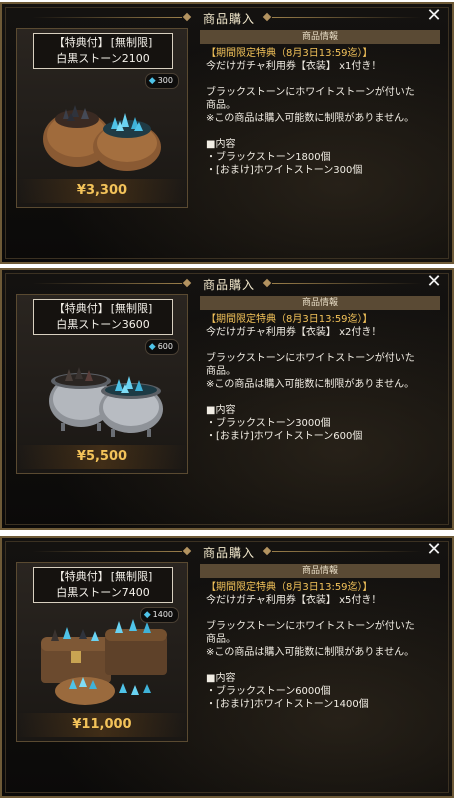 This screenshot has width=454, height=800. Describe the element at coordinates (102, 725) in the screenshot. I see `price: ¥11,000` at that location.